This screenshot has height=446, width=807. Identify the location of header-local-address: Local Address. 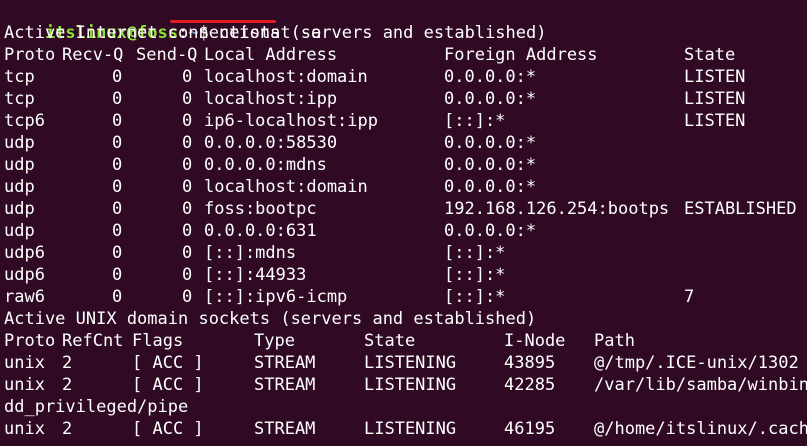
(271, 55).